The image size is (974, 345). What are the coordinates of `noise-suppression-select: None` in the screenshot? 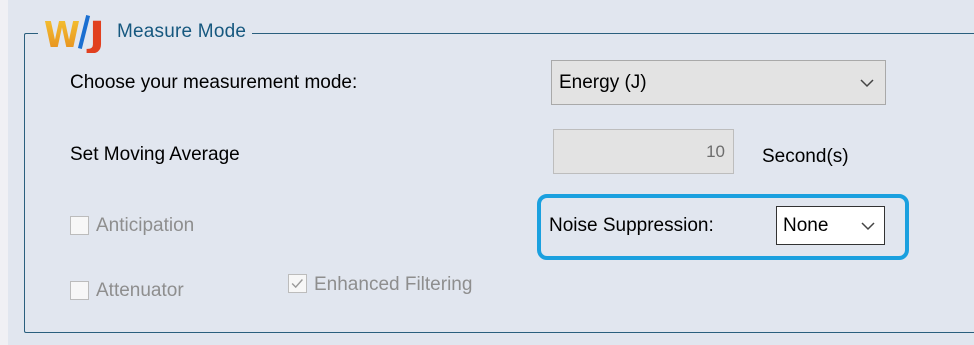 It's located at (830, 225).